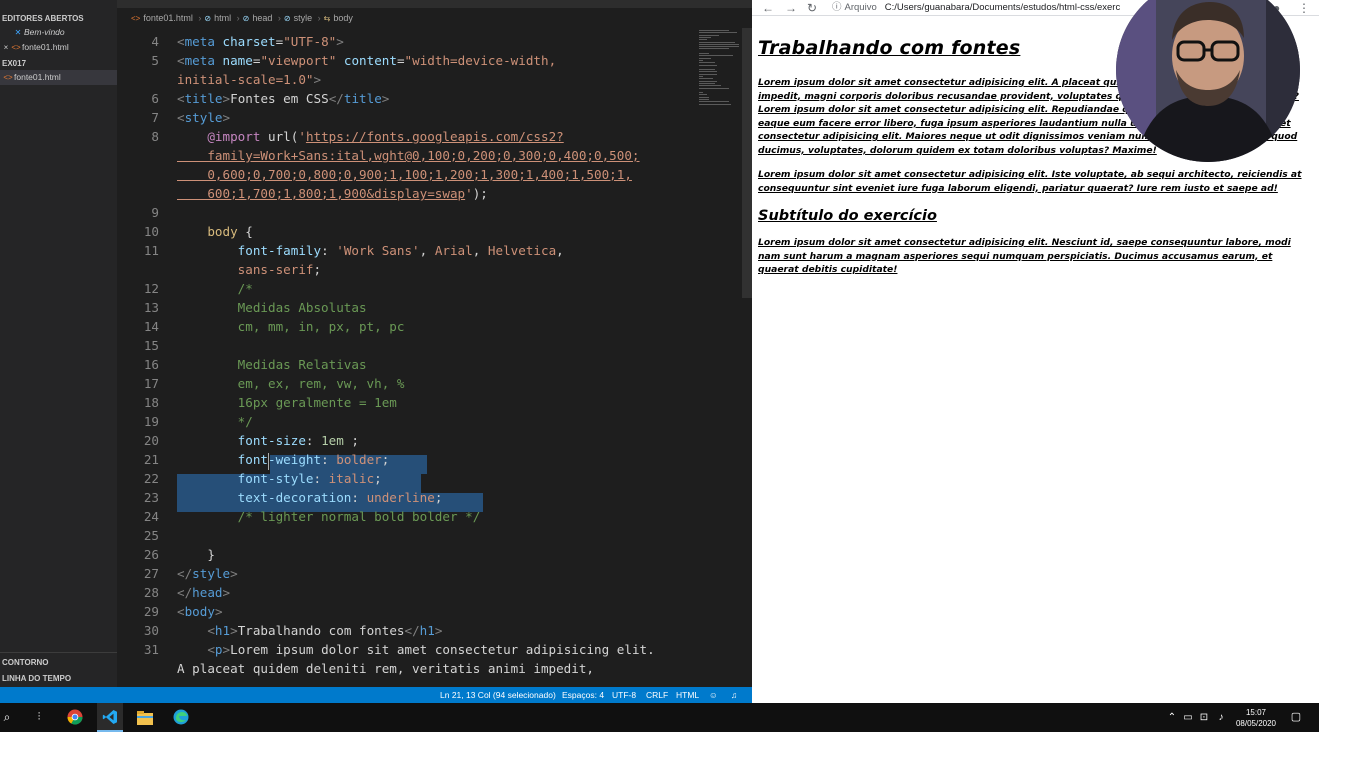 The image size is (1366, 768). Describe the element at coordinates (1296, 717) in the screenshot. I see `notifications-icon: ▢` at that location.